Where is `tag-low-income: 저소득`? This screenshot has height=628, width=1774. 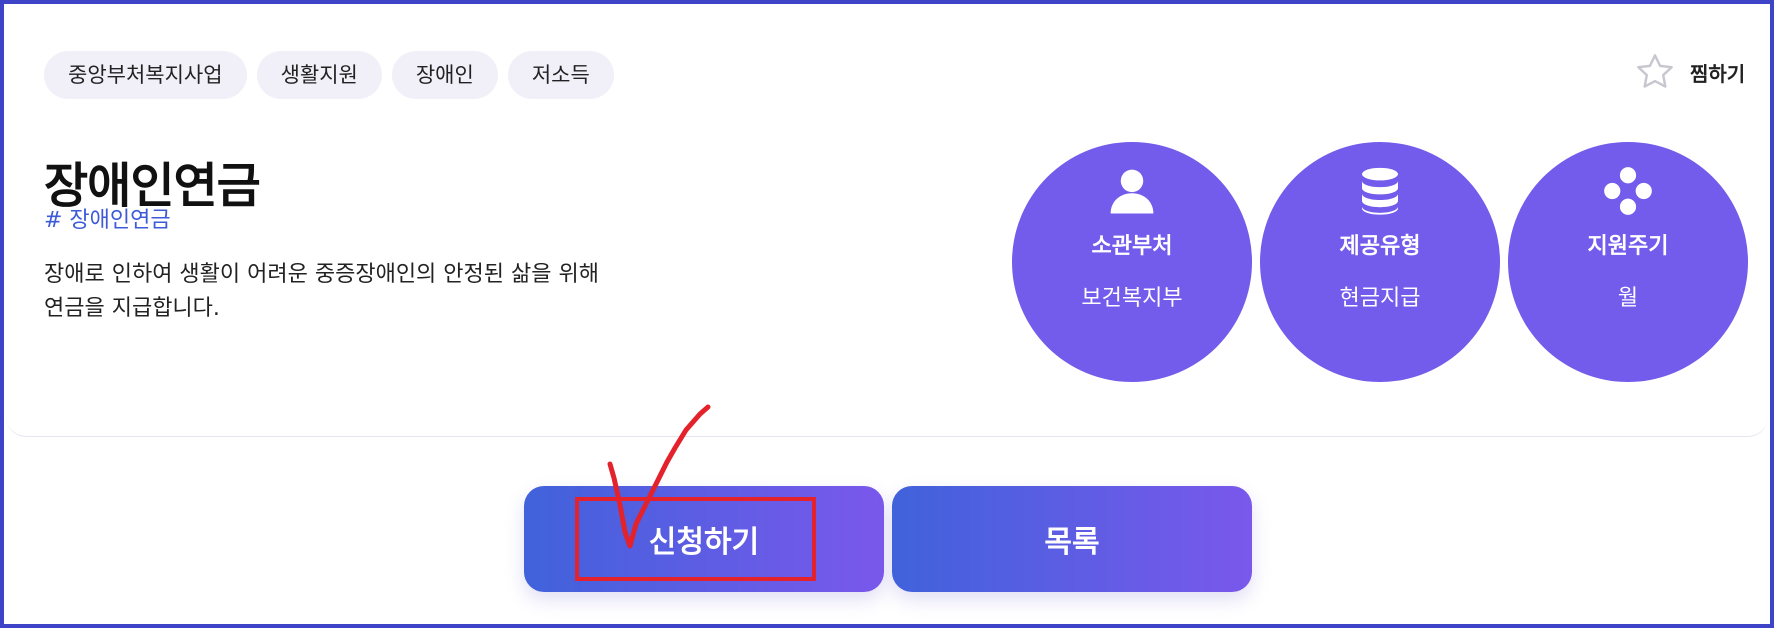
tag-low-income: 저소득 is located at coordinates (560, 75).